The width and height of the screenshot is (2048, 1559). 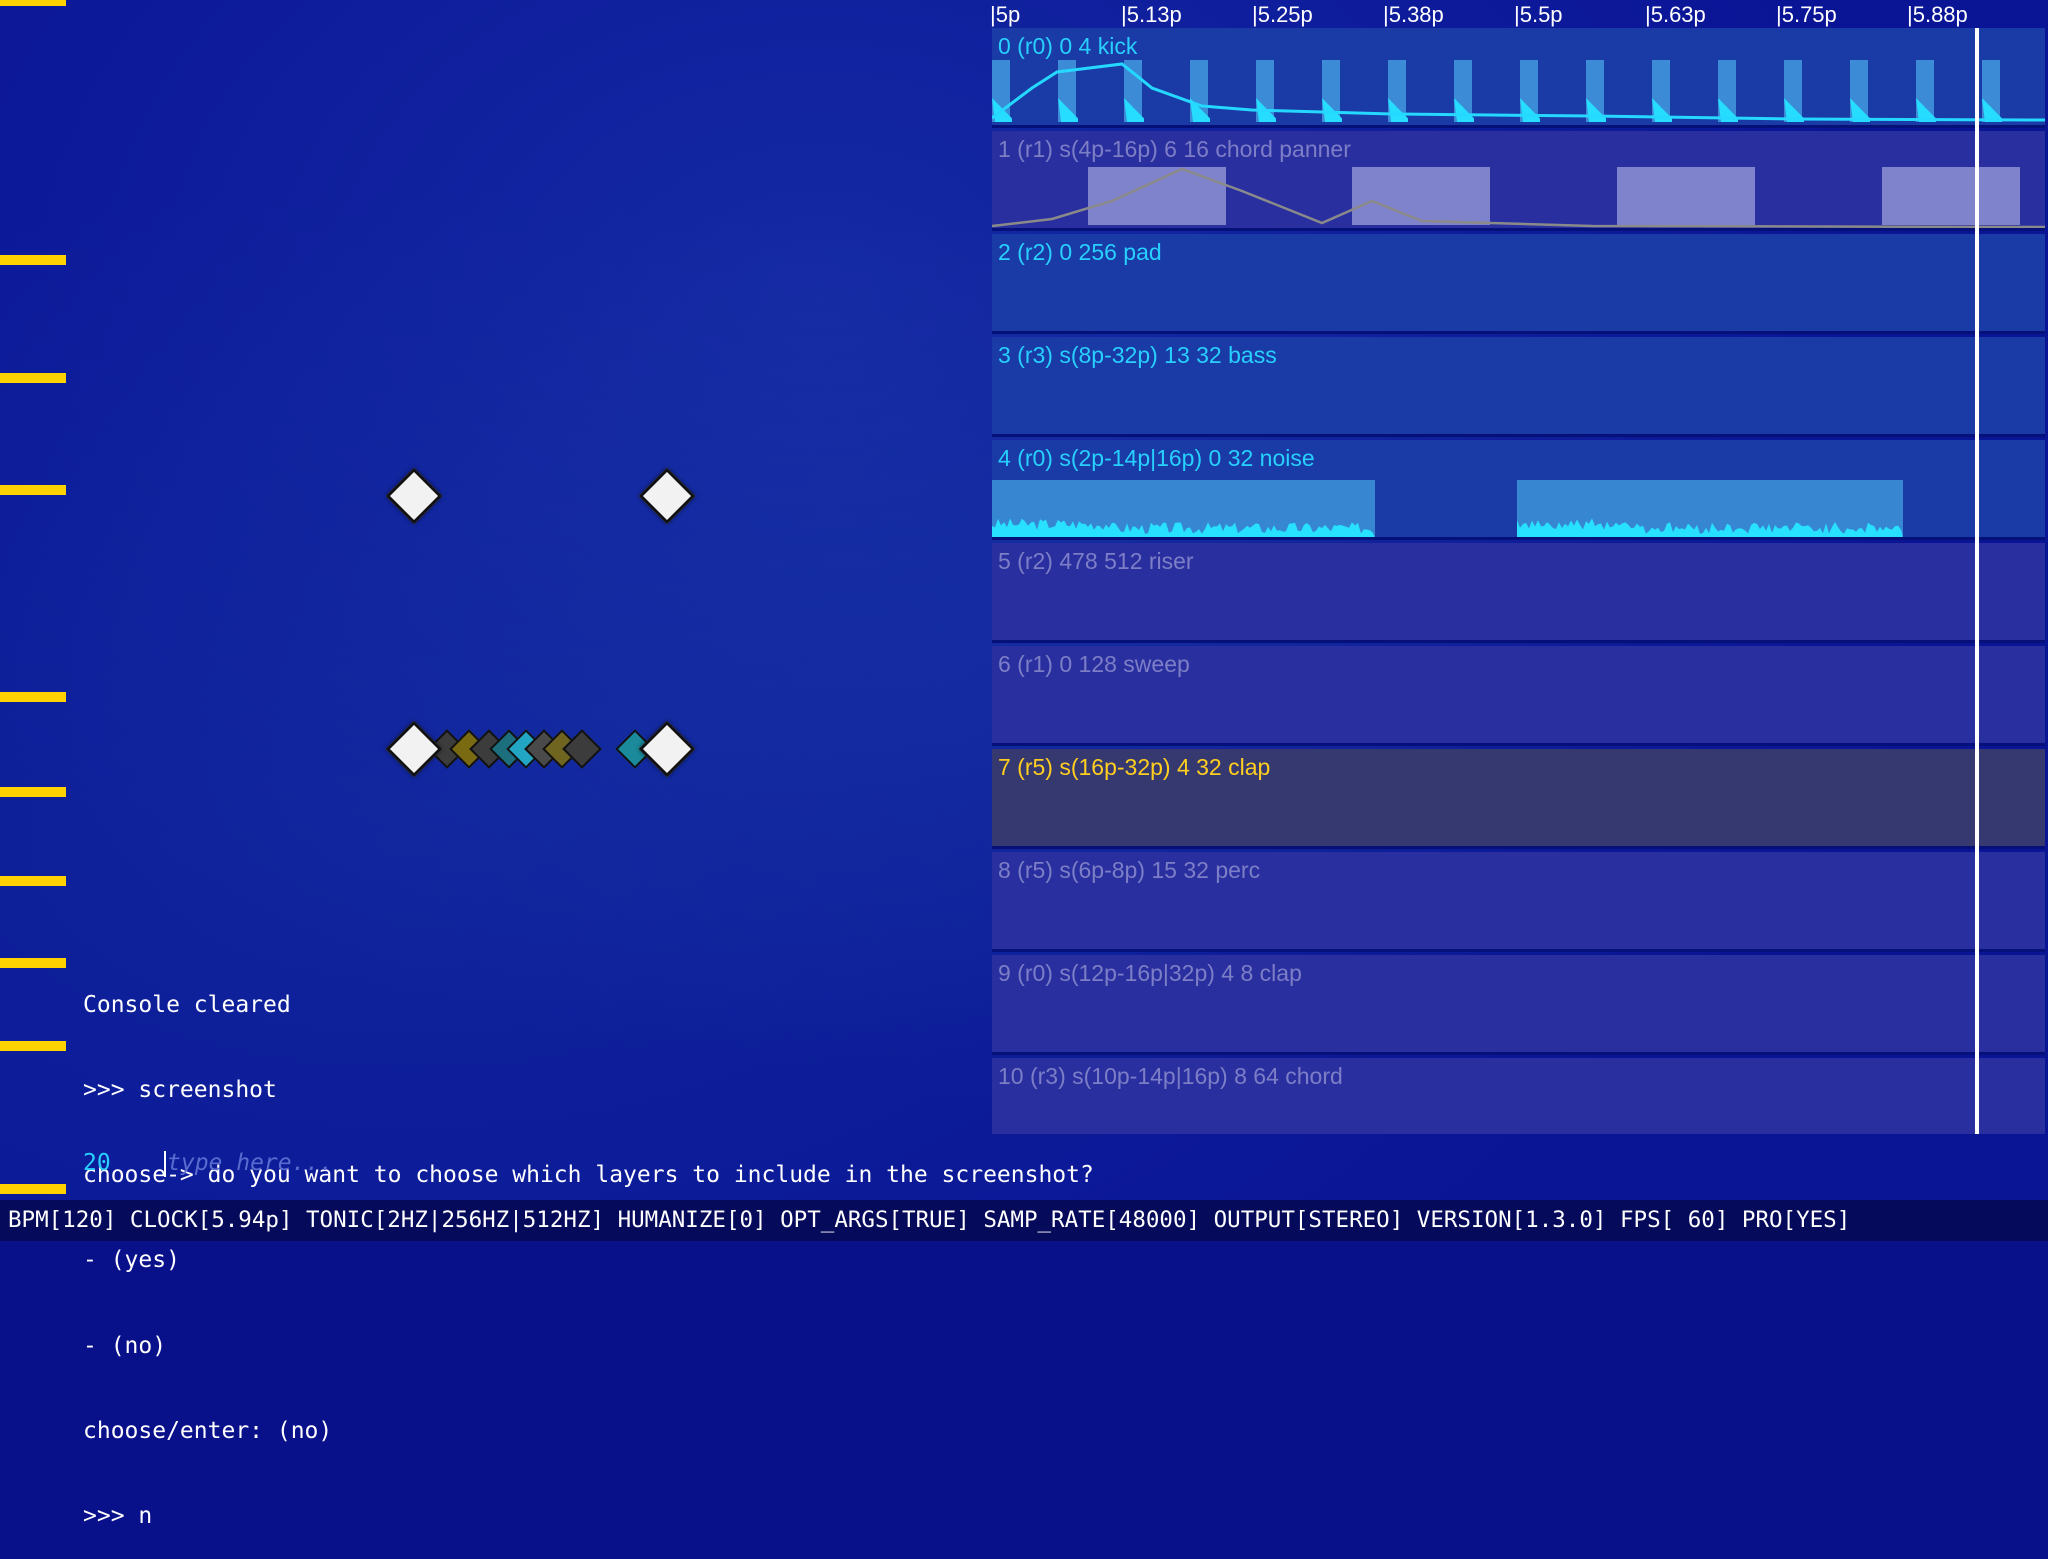 I want to click on console-line: choose/enter: (no), so click(x=208, y=1430).